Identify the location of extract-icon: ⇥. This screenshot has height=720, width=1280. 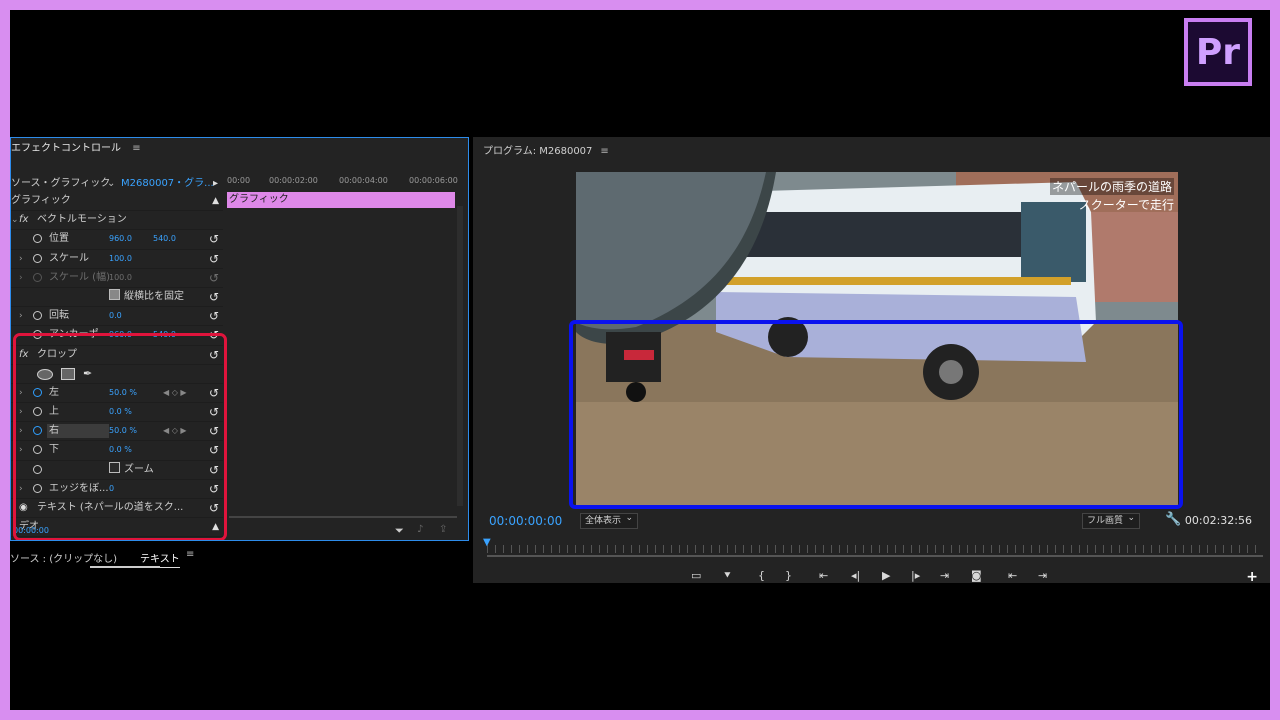
(1042, 575).